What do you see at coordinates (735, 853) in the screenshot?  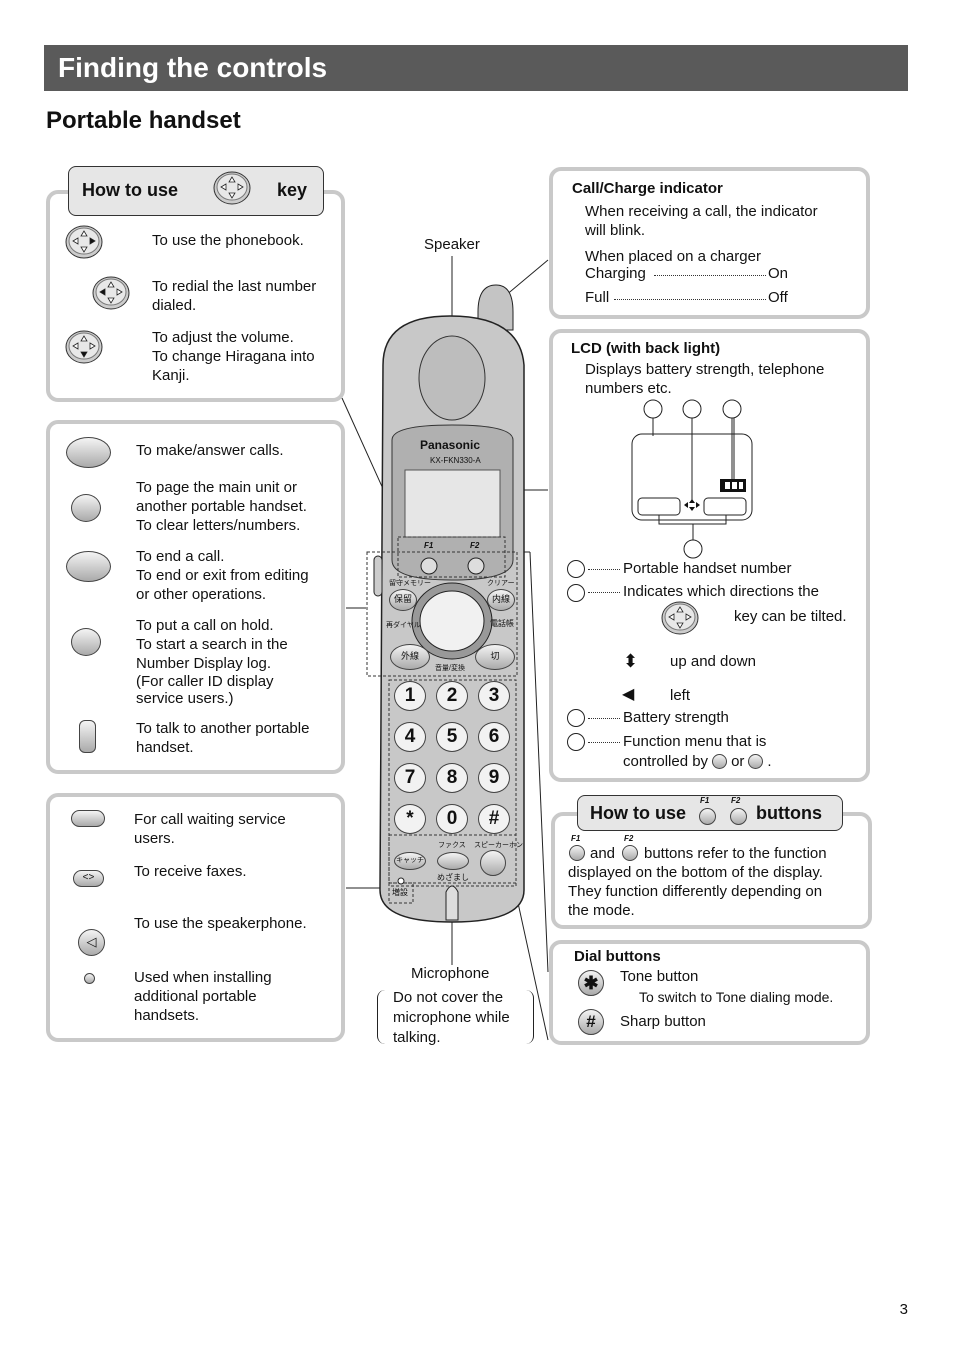 I see `fbuttons-desc-1: buttons refer to the function` at bounding box center [735, 853].